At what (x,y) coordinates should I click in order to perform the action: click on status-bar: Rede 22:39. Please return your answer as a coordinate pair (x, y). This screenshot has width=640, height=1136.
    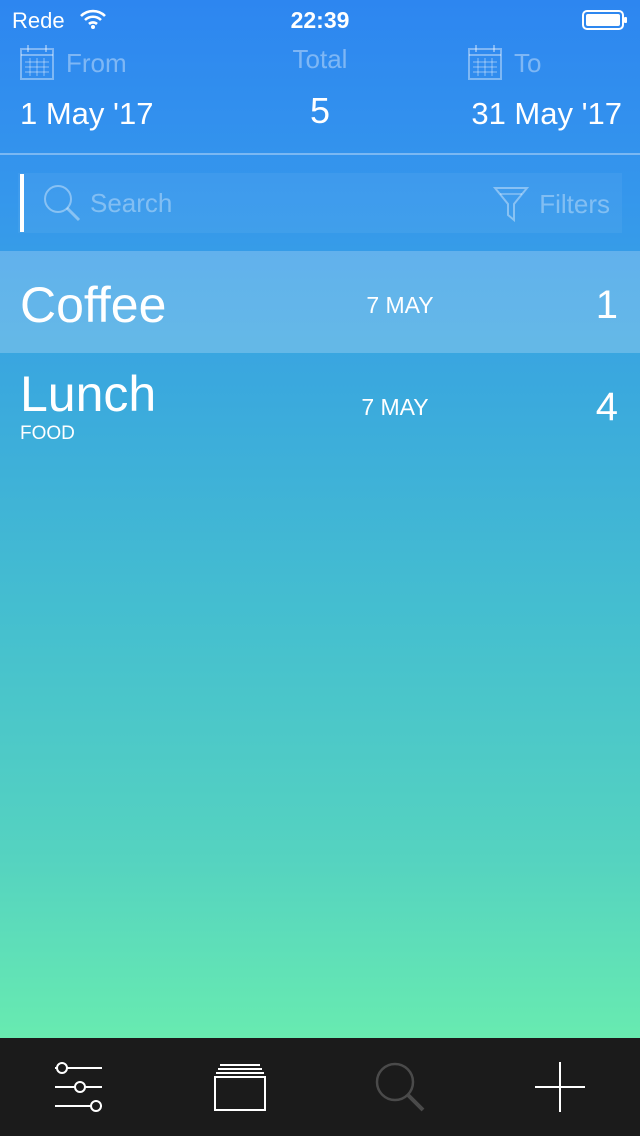
    Looking at the image, I should click on (320, 20).